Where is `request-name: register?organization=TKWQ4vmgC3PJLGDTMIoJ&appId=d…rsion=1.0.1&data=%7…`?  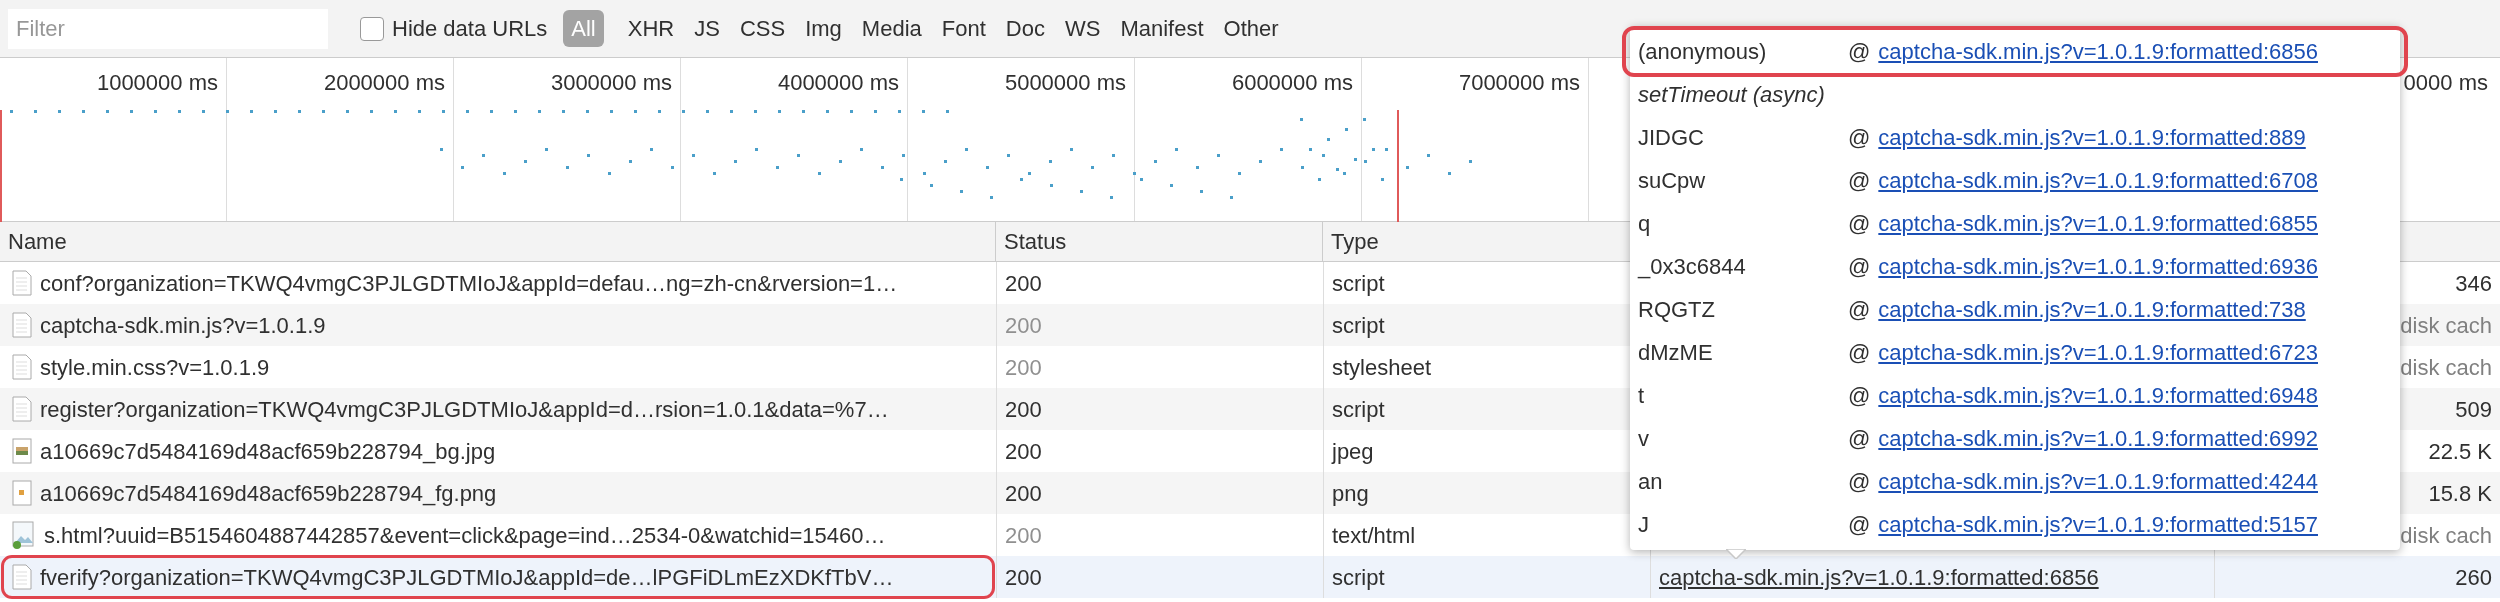
request-name: register?organization=TKWQ4vmgC3PJLGDTMIoJ&appId=d…rsion=1.0.1&data=%7… is located at coordinates (464, 409).